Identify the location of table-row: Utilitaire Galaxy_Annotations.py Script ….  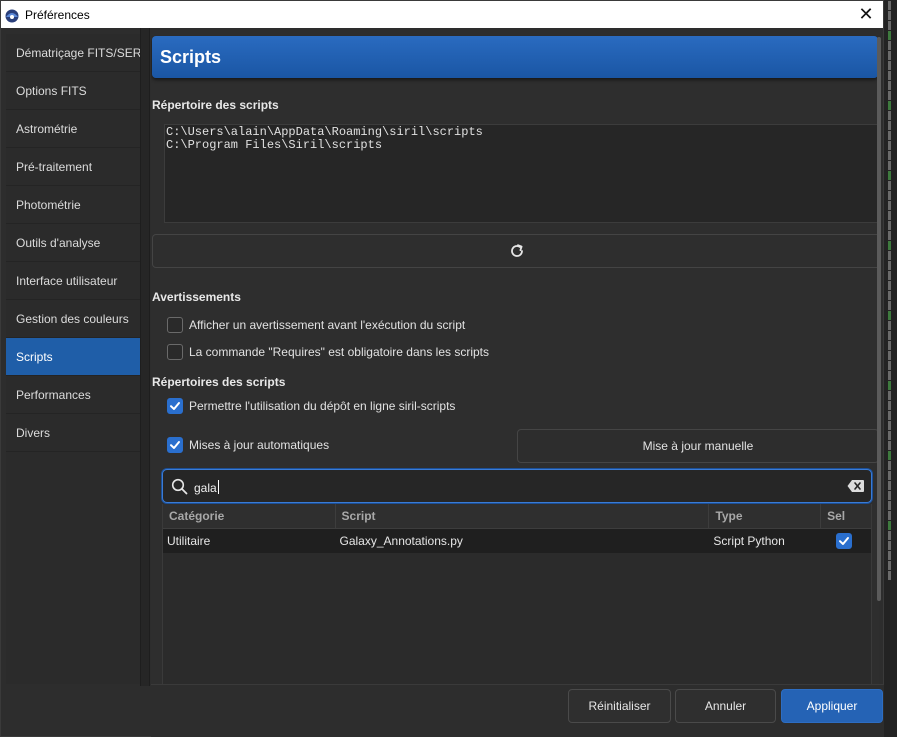
(517, 541).